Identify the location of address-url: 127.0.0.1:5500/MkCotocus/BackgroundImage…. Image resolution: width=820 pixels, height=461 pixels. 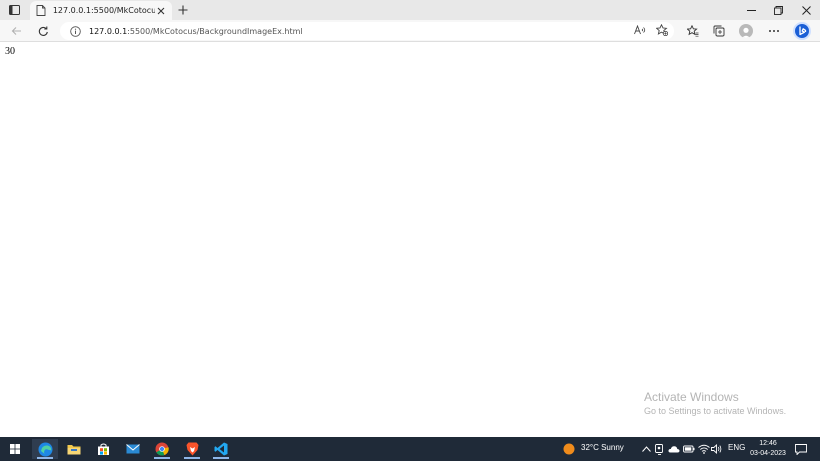
(196, 31).